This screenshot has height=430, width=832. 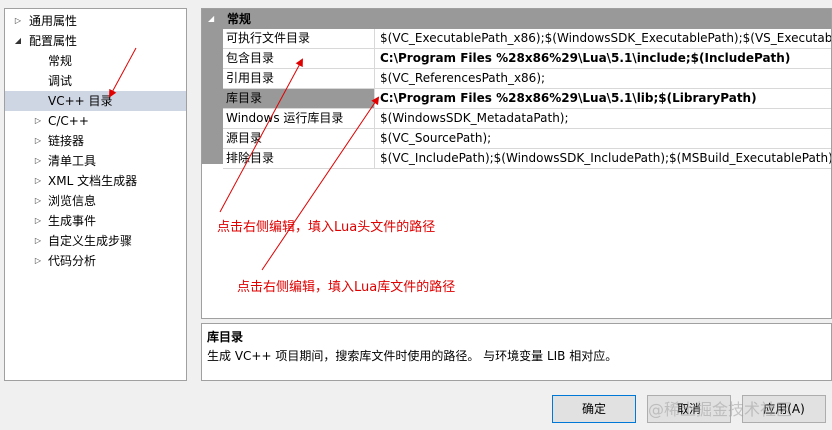 I want to click on tree-item-label: 配置属性, so click(x=53, y=41).